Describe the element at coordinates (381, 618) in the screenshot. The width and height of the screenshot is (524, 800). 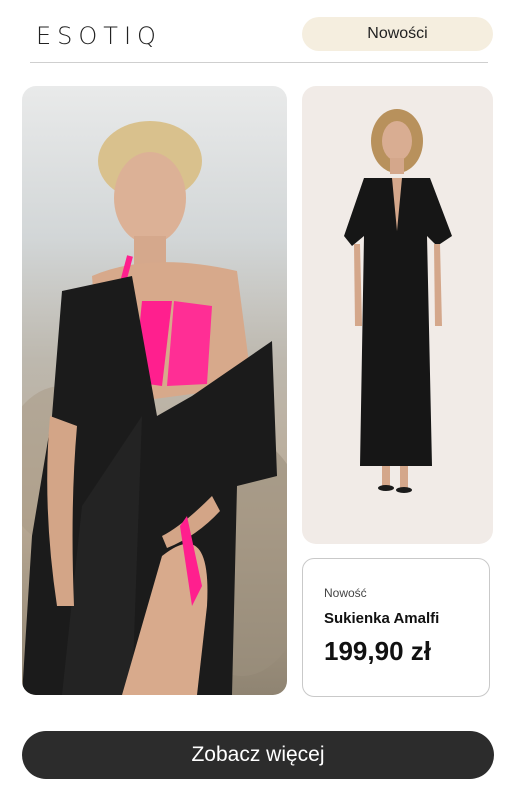
I see `product-name: Sukienka Amalfi` at that location.